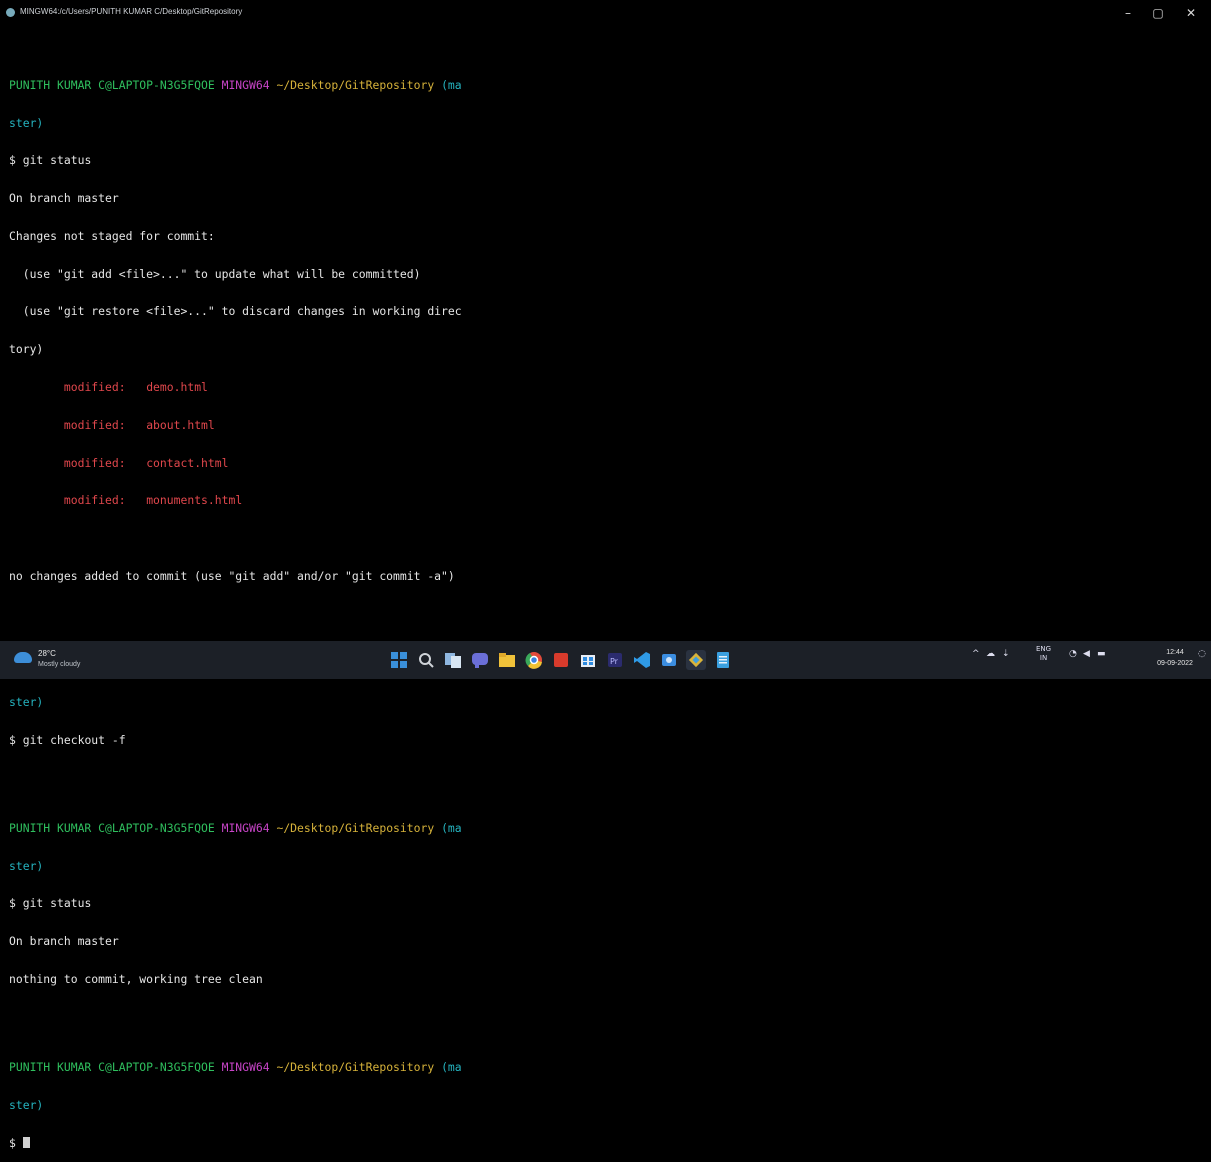 Image resolution: width=1211 pixels, height=1162 pixels. Describe the element at coordinates (67, 739) in the screenshot. I see `command-line: $ git checkout -f` at that location.